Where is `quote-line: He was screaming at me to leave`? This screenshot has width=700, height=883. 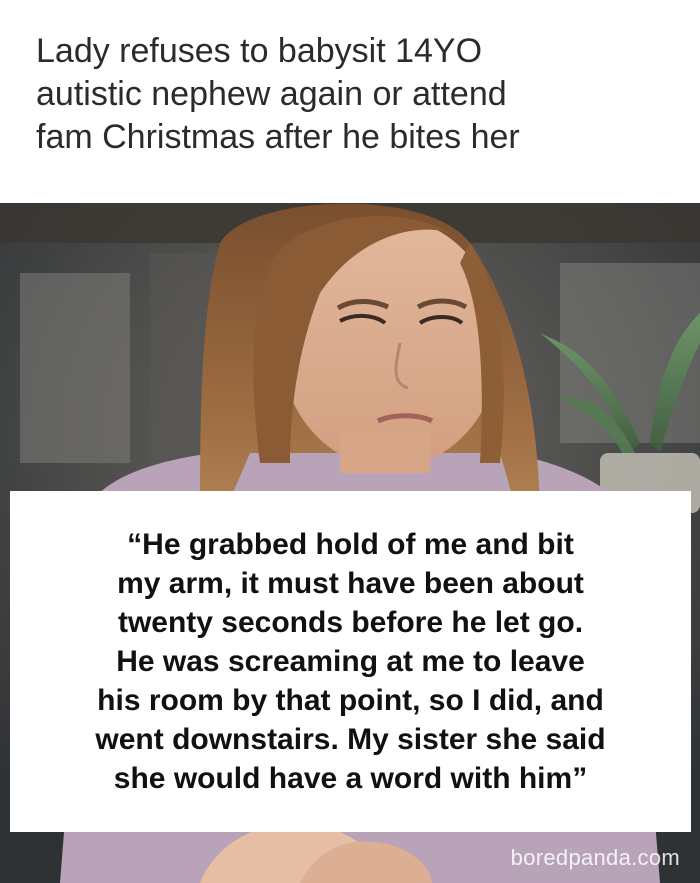 quote-line: He was screaming at me to leave is located at coordinates (350, 661).